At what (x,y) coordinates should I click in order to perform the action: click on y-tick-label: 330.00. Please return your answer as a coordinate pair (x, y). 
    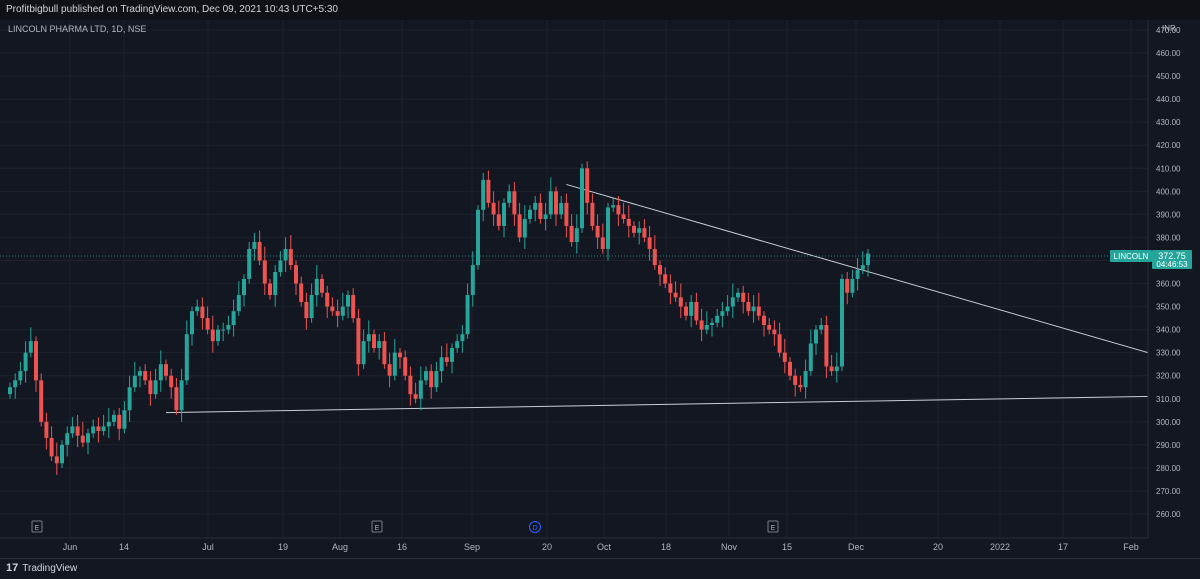
    Looking at the image, I should click on (1168, 353).